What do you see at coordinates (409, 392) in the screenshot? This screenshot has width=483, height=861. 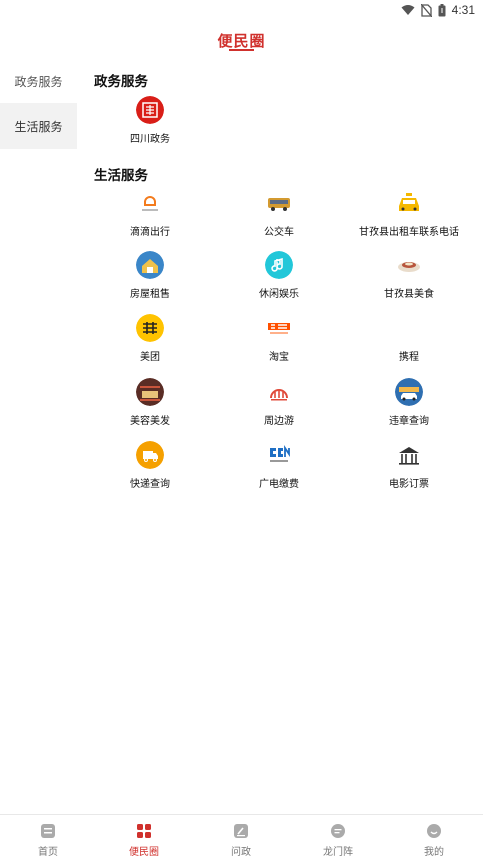 I see `violation-query-icon` at bounding box center [409, 392].